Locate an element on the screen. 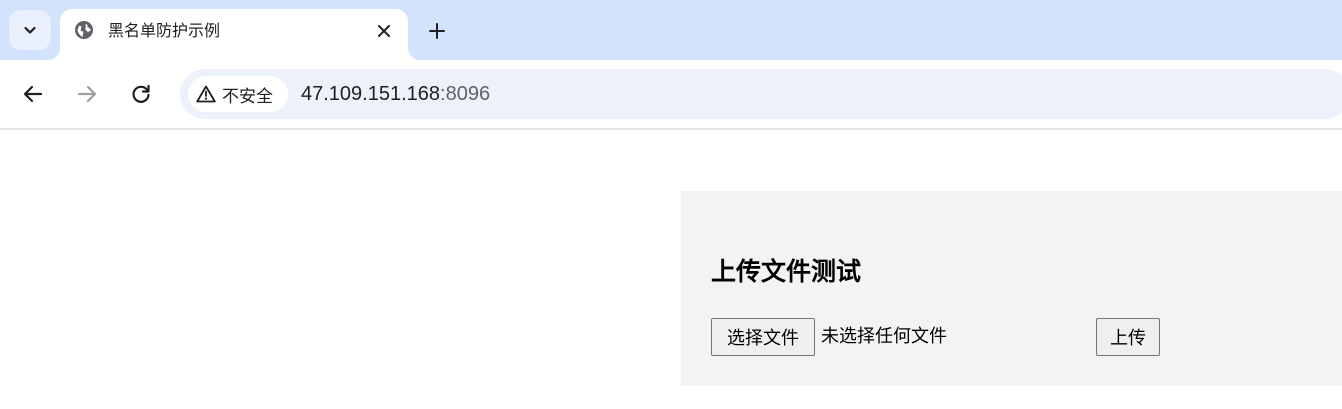 This screenshot has height=409, width=1342. security-indicator: 不安全 is located at coordinates (238, 94).